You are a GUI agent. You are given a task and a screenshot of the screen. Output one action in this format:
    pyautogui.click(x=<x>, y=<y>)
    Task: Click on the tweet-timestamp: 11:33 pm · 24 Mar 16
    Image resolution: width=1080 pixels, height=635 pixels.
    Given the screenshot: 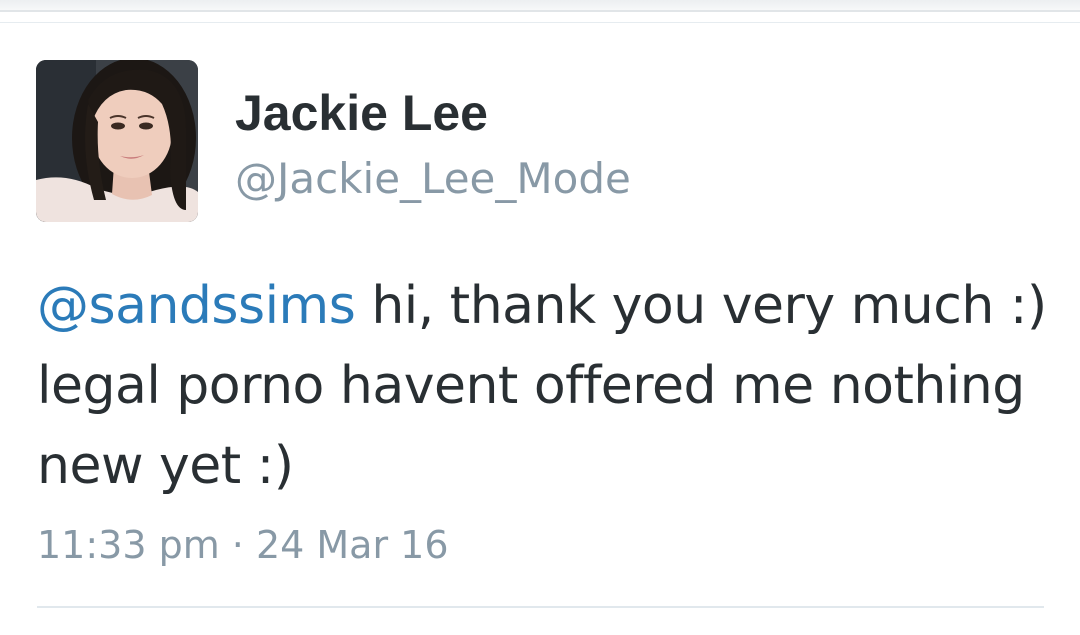 What is the action you would take?
    pyautogui.click(x=243, y=545)
    